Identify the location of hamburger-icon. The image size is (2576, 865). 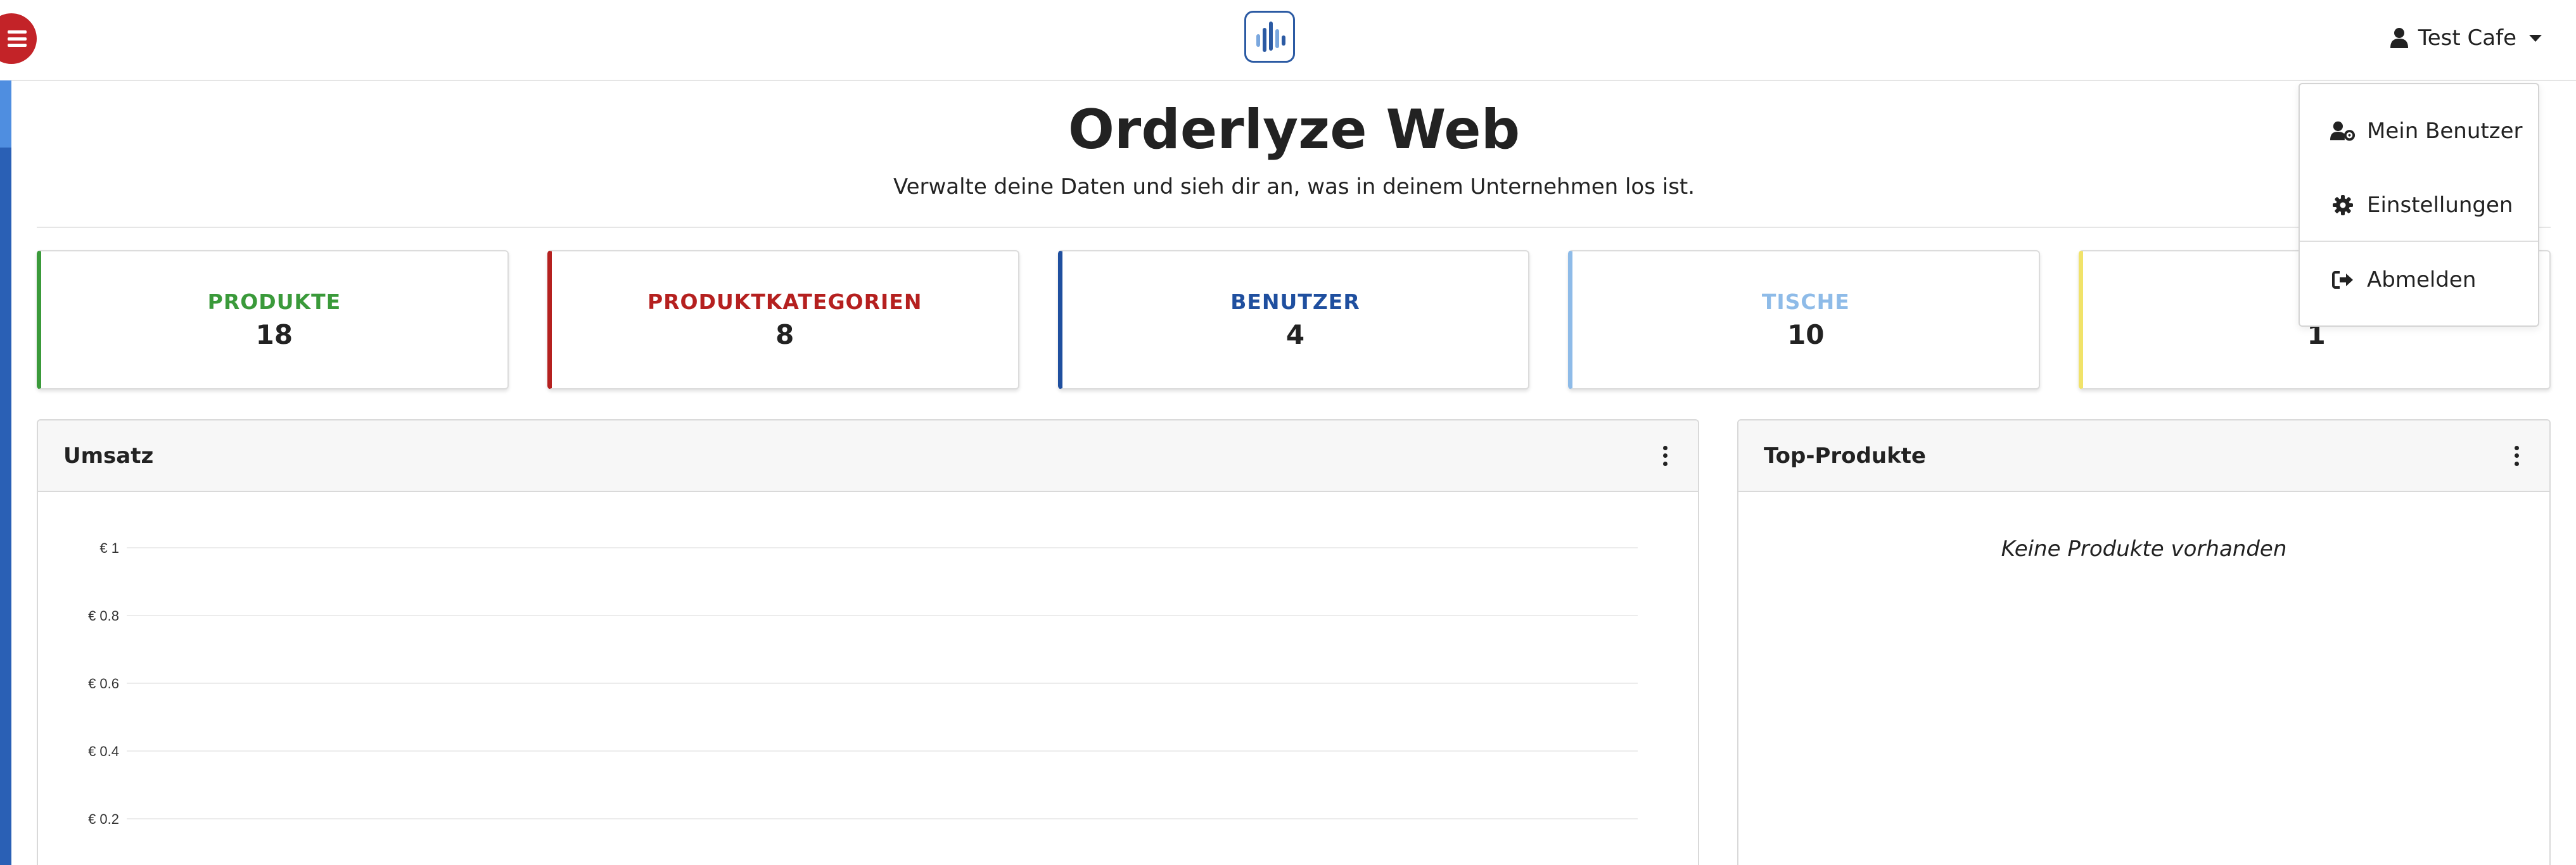
(17, 38).